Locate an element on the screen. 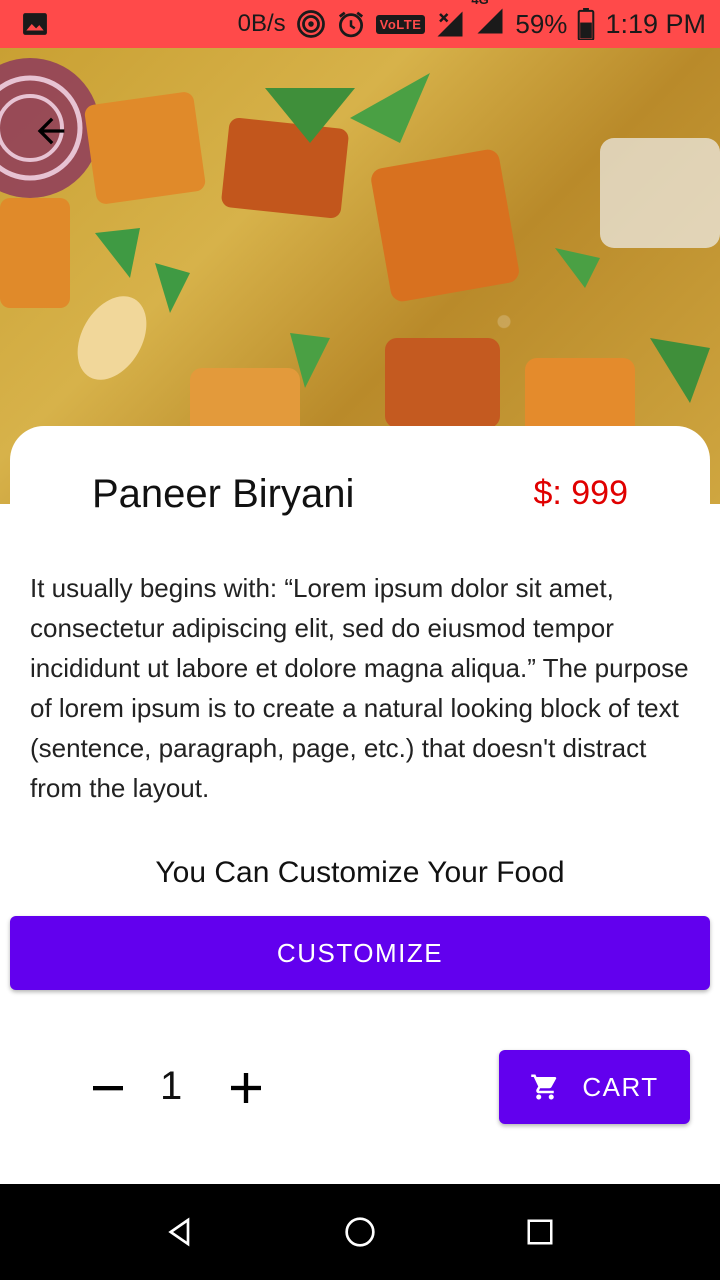  signal-4g-icon is located at coordinates (490, 20).